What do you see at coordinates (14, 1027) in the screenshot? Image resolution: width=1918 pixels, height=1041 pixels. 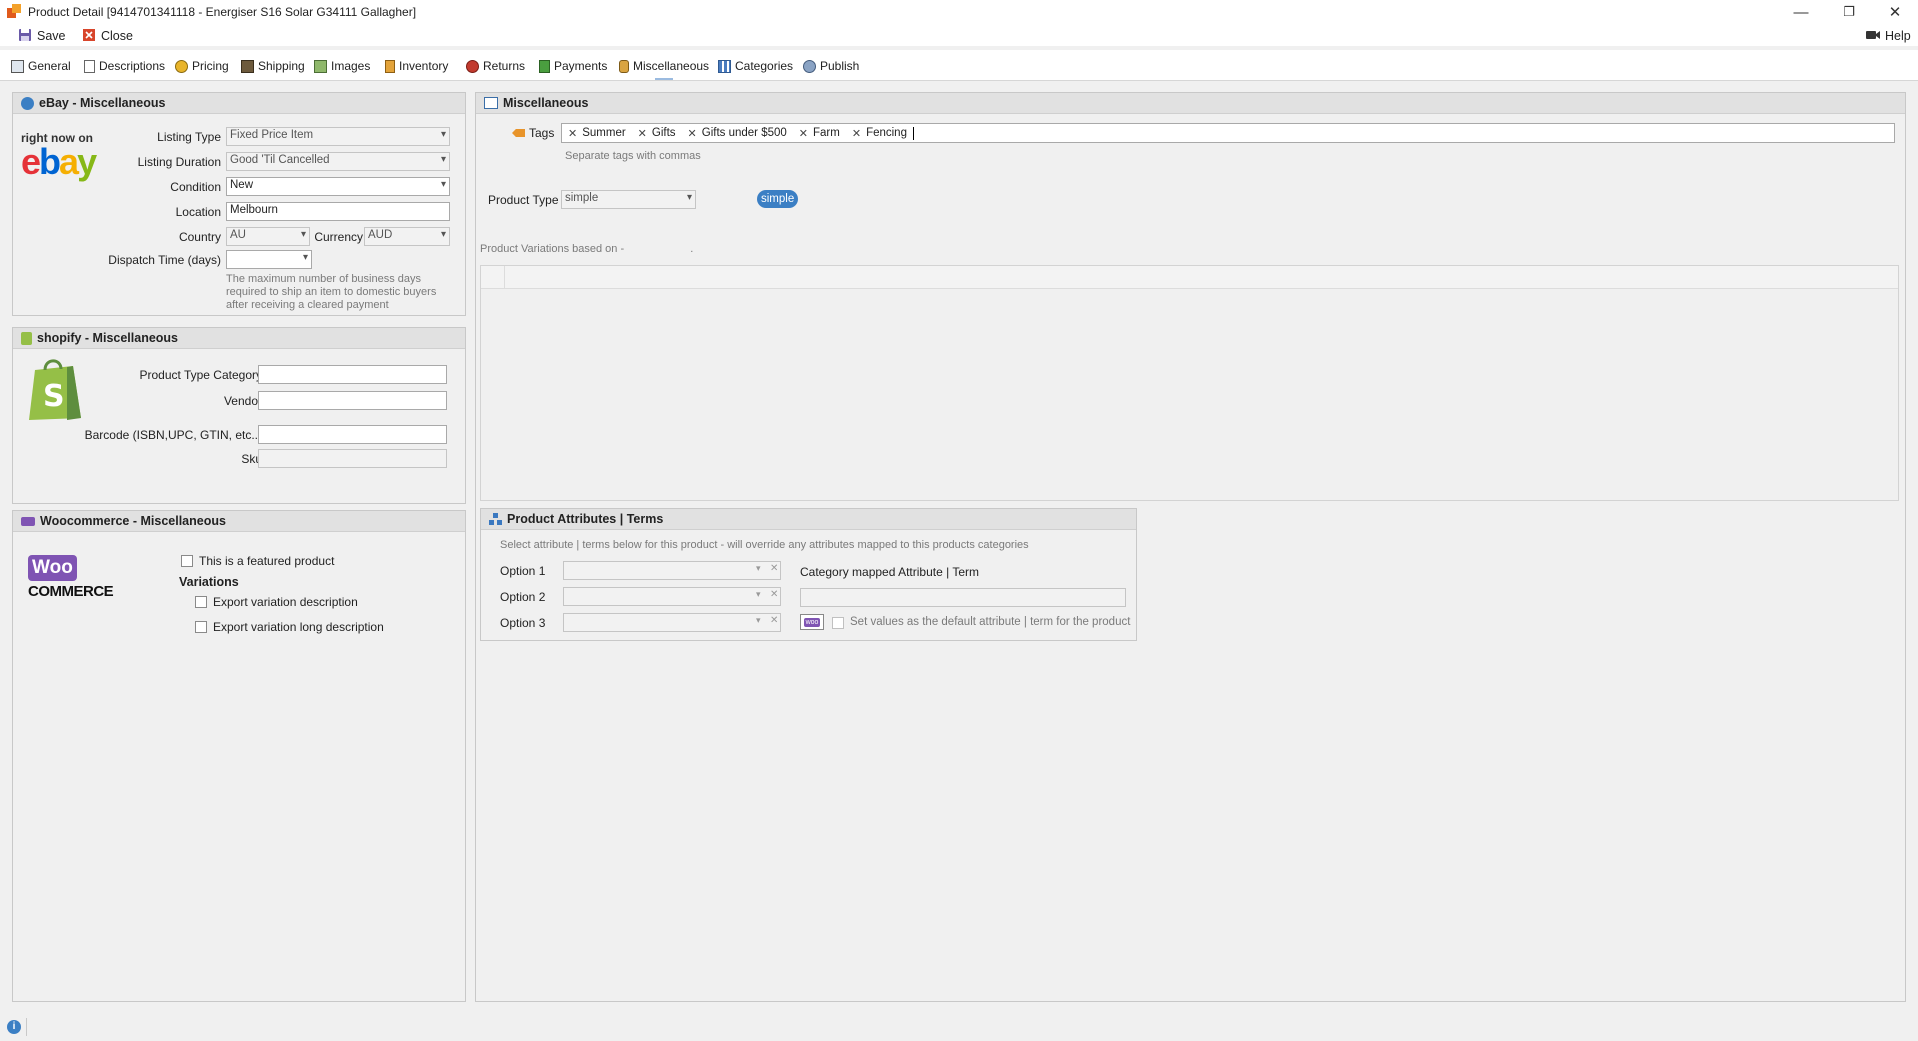 I see `info-icon: i` at bounding box center [14, 1027].